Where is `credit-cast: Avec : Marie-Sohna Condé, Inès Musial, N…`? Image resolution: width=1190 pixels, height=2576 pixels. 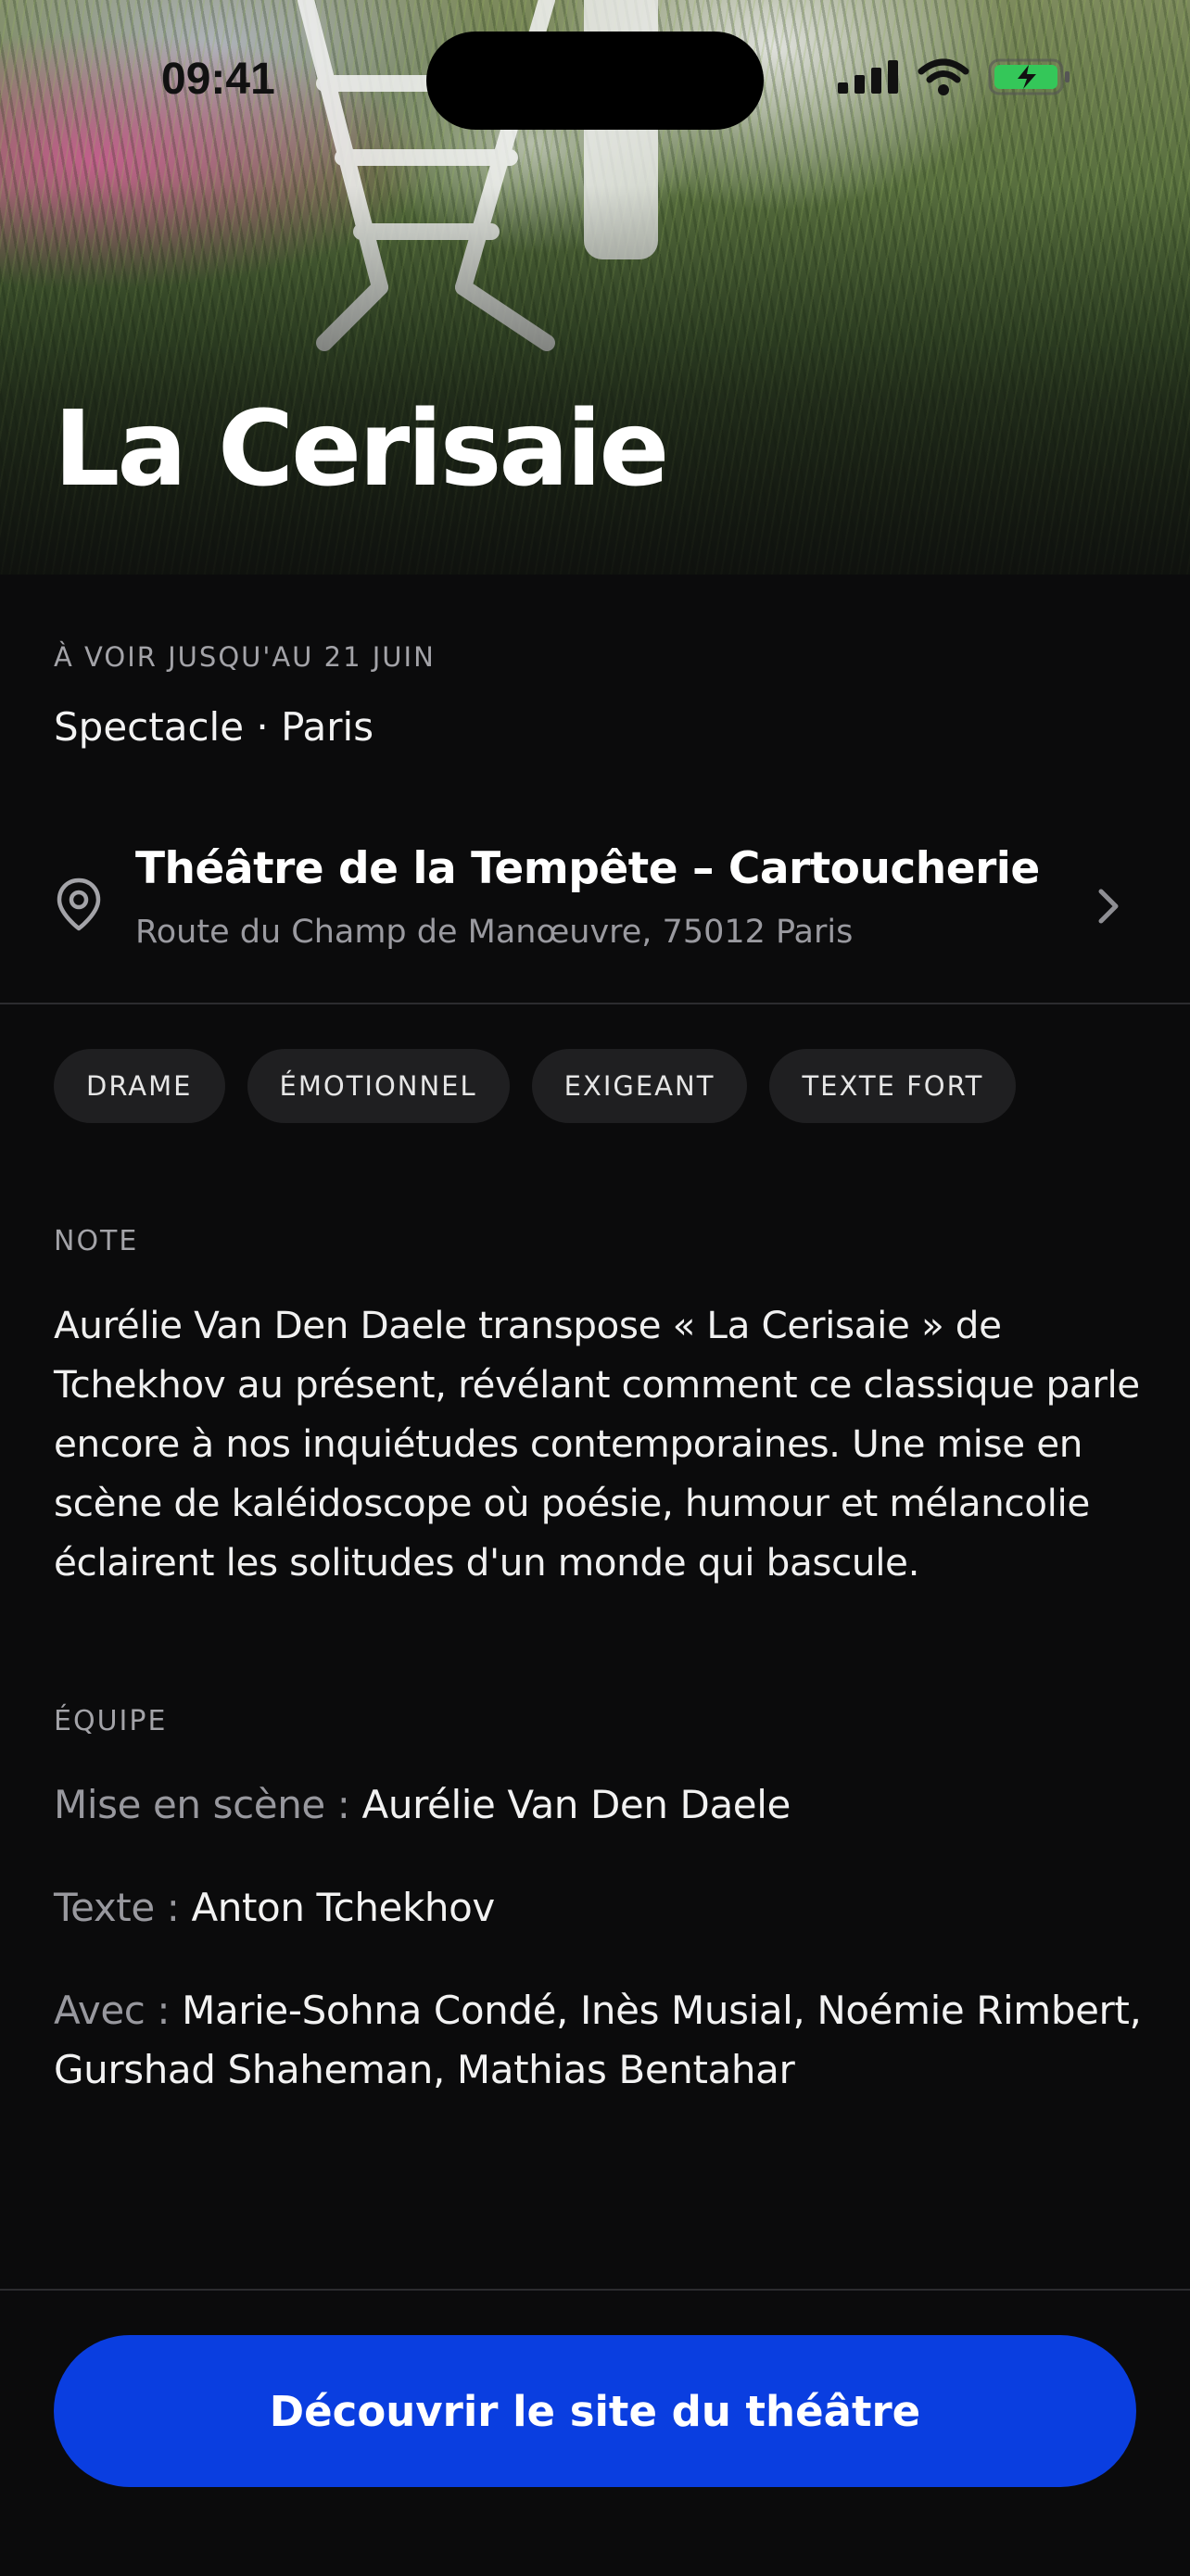
credit-cast: Avec : Marie-Sohna Condé, Inès Musial, N… is located at coordinates (600, 2041).